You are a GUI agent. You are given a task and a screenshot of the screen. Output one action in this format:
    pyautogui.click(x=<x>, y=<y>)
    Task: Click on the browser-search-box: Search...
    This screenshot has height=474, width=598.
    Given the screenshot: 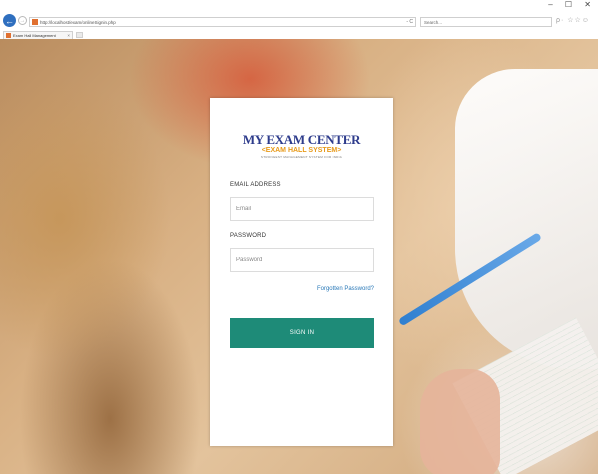 What is the action you would take?
    pyautogui.click(x=486, y=22)
    